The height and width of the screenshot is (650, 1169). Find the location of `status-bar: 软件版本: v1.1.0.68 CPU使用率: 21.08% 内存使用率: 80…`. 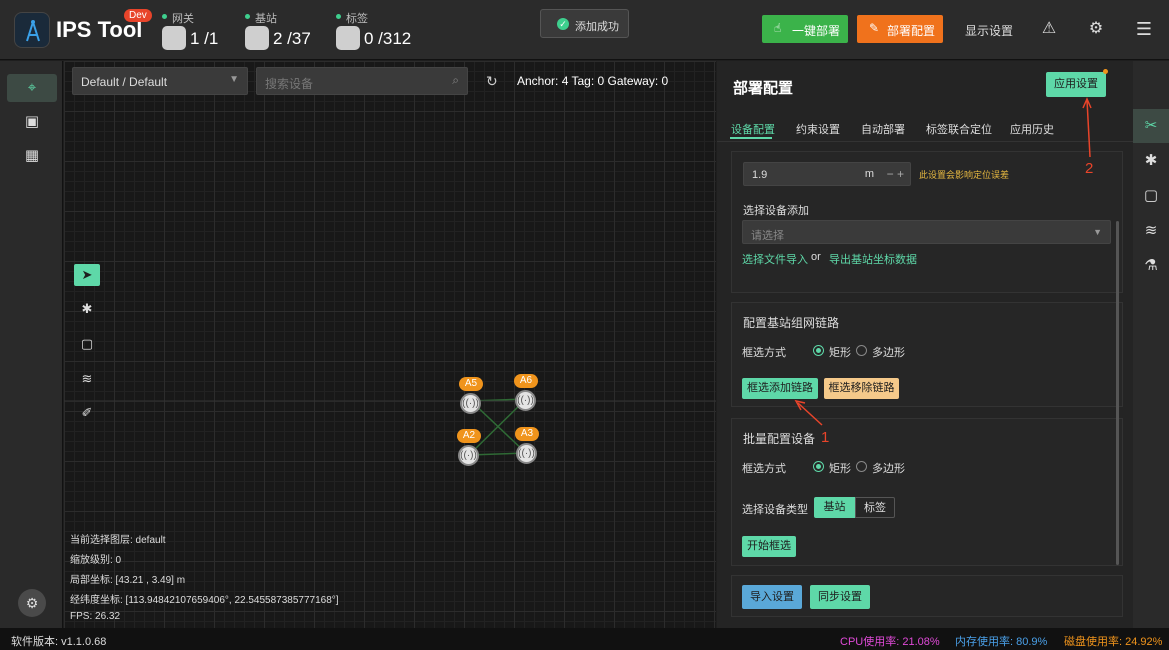

status-bar: 软件版本: v1.1.0.68 CPU使用率: 21.08% 内存使用率: 80… is located at coordinates (584, 639).